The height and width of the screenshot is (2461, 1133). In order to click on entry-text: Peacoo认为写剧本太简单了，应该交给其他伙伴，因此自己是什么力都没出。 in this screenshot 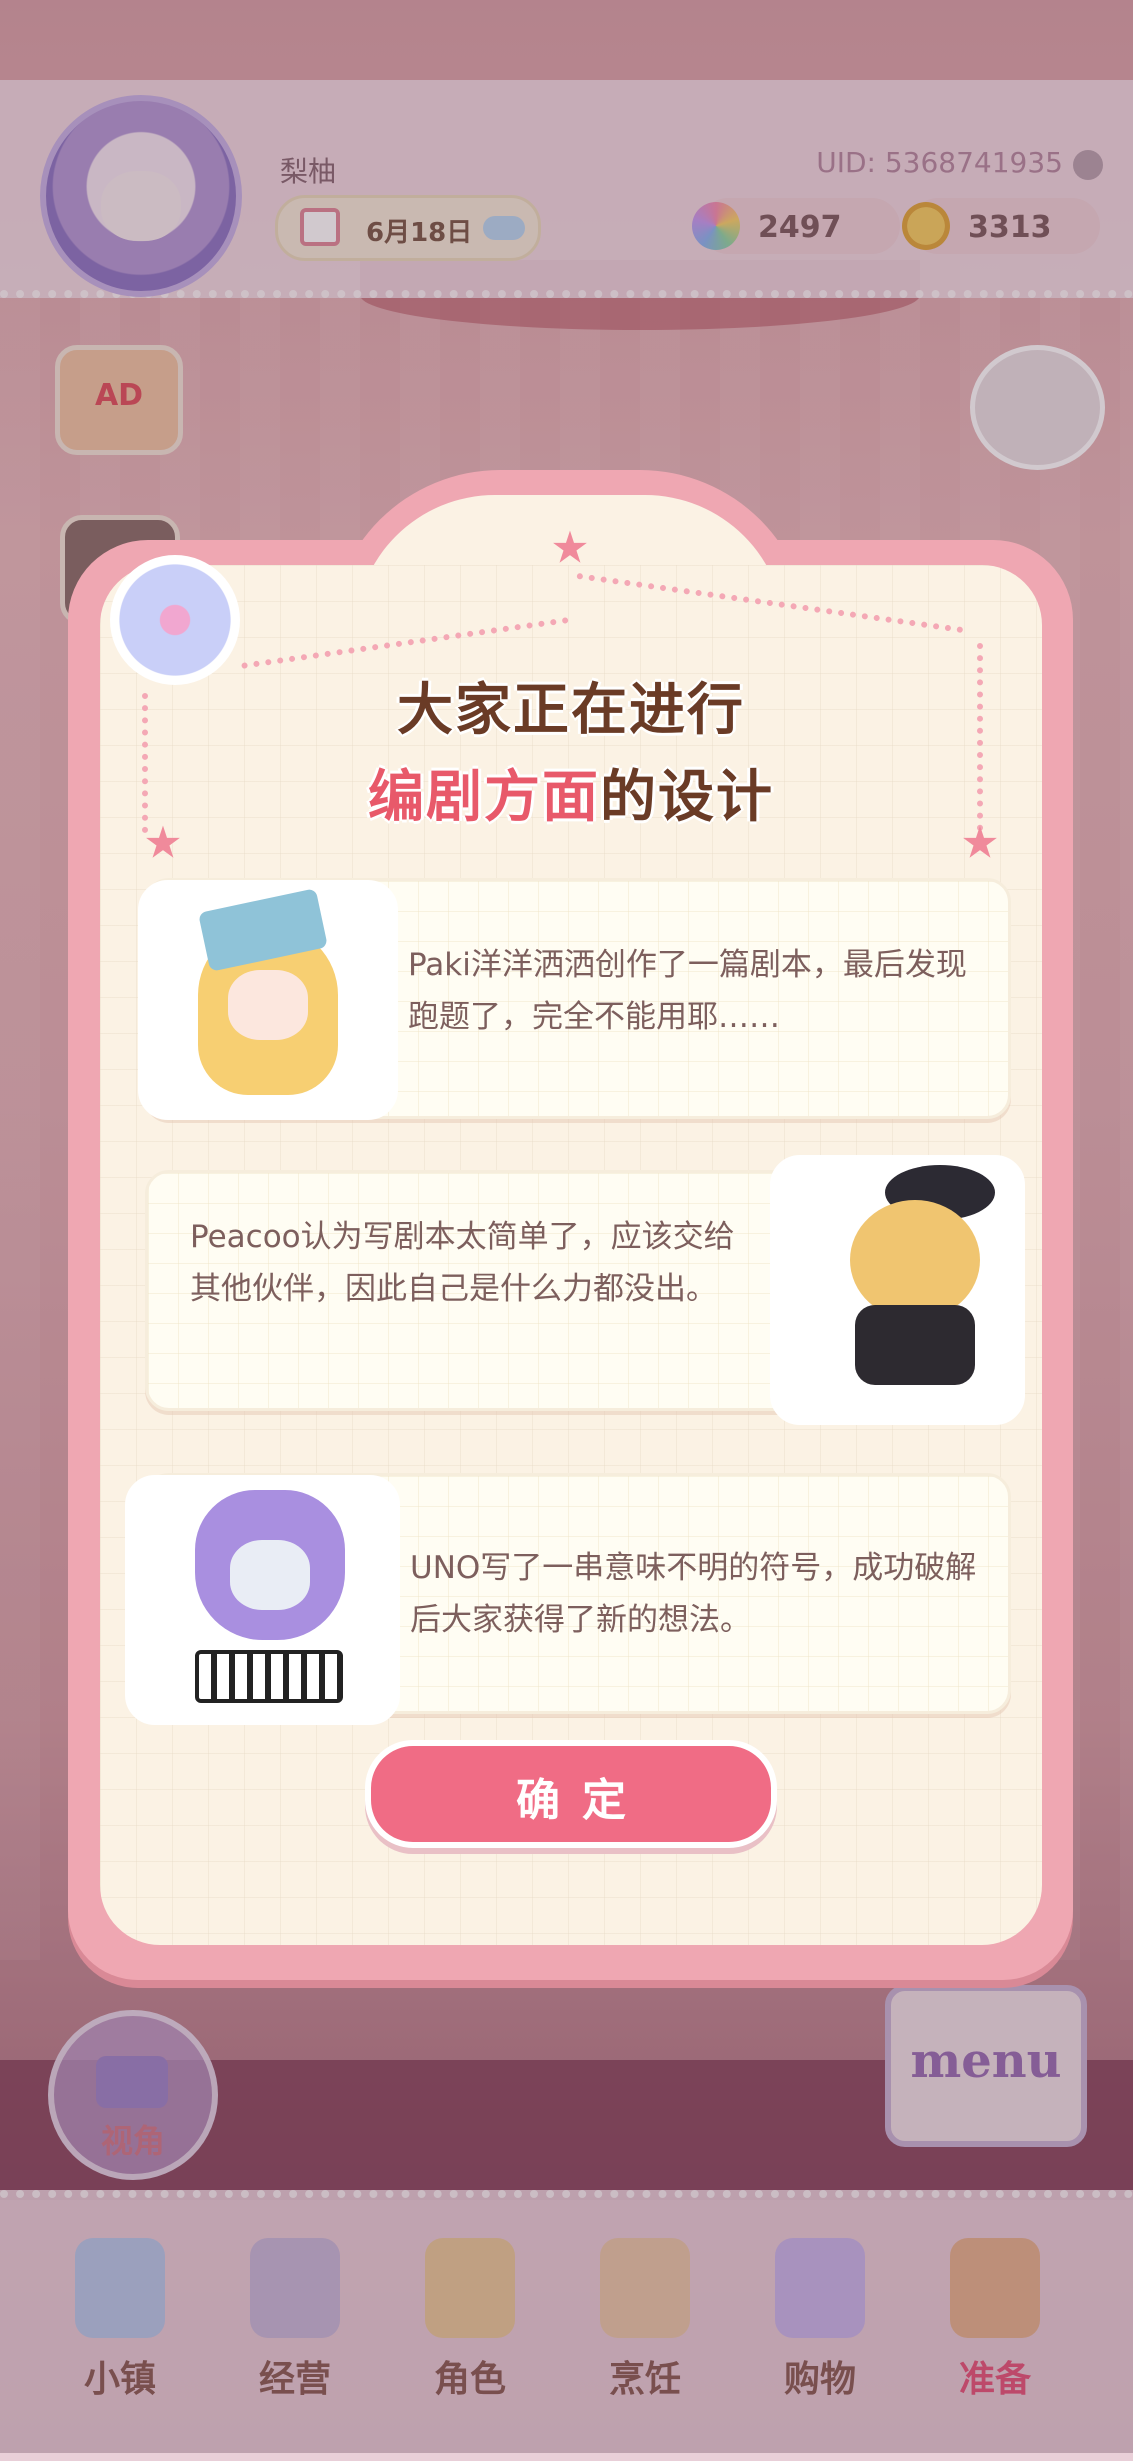, I will do `click(462, 1263)`.